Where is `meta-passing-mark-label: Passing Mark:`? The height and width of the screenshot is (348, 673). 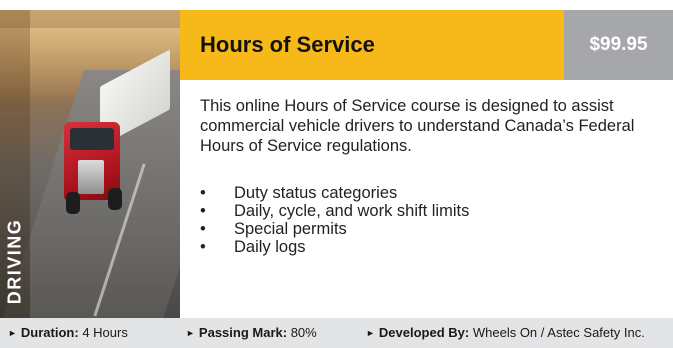
meta-passing-mark-label: Passing Mark: is located at coordinates (243, 332).